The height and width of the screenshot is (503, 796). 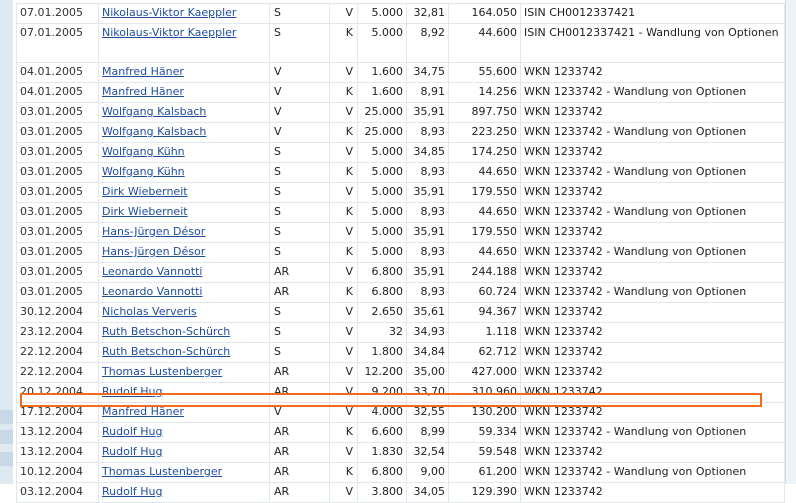 I want to click on trade-price: 34,84, so click(x=427, y=352).